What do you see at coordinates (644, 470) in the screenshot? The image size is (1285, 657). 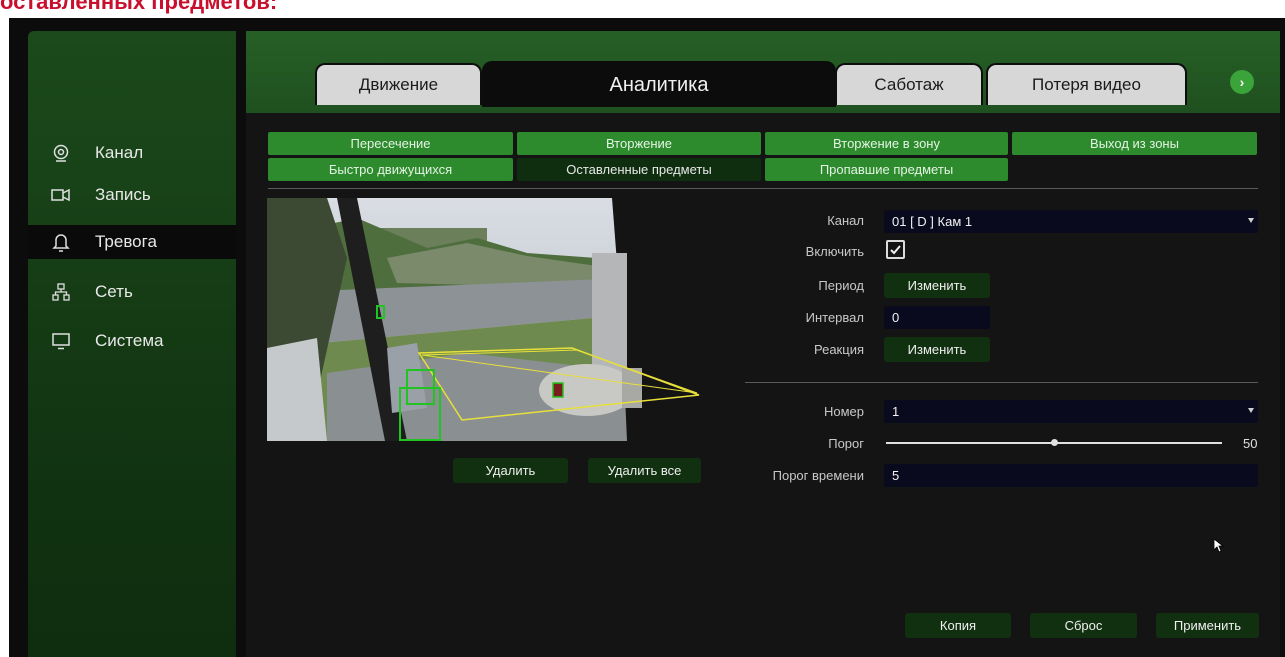 I see `delete-all-button: Удалить все` at bounding box center [644, 470].